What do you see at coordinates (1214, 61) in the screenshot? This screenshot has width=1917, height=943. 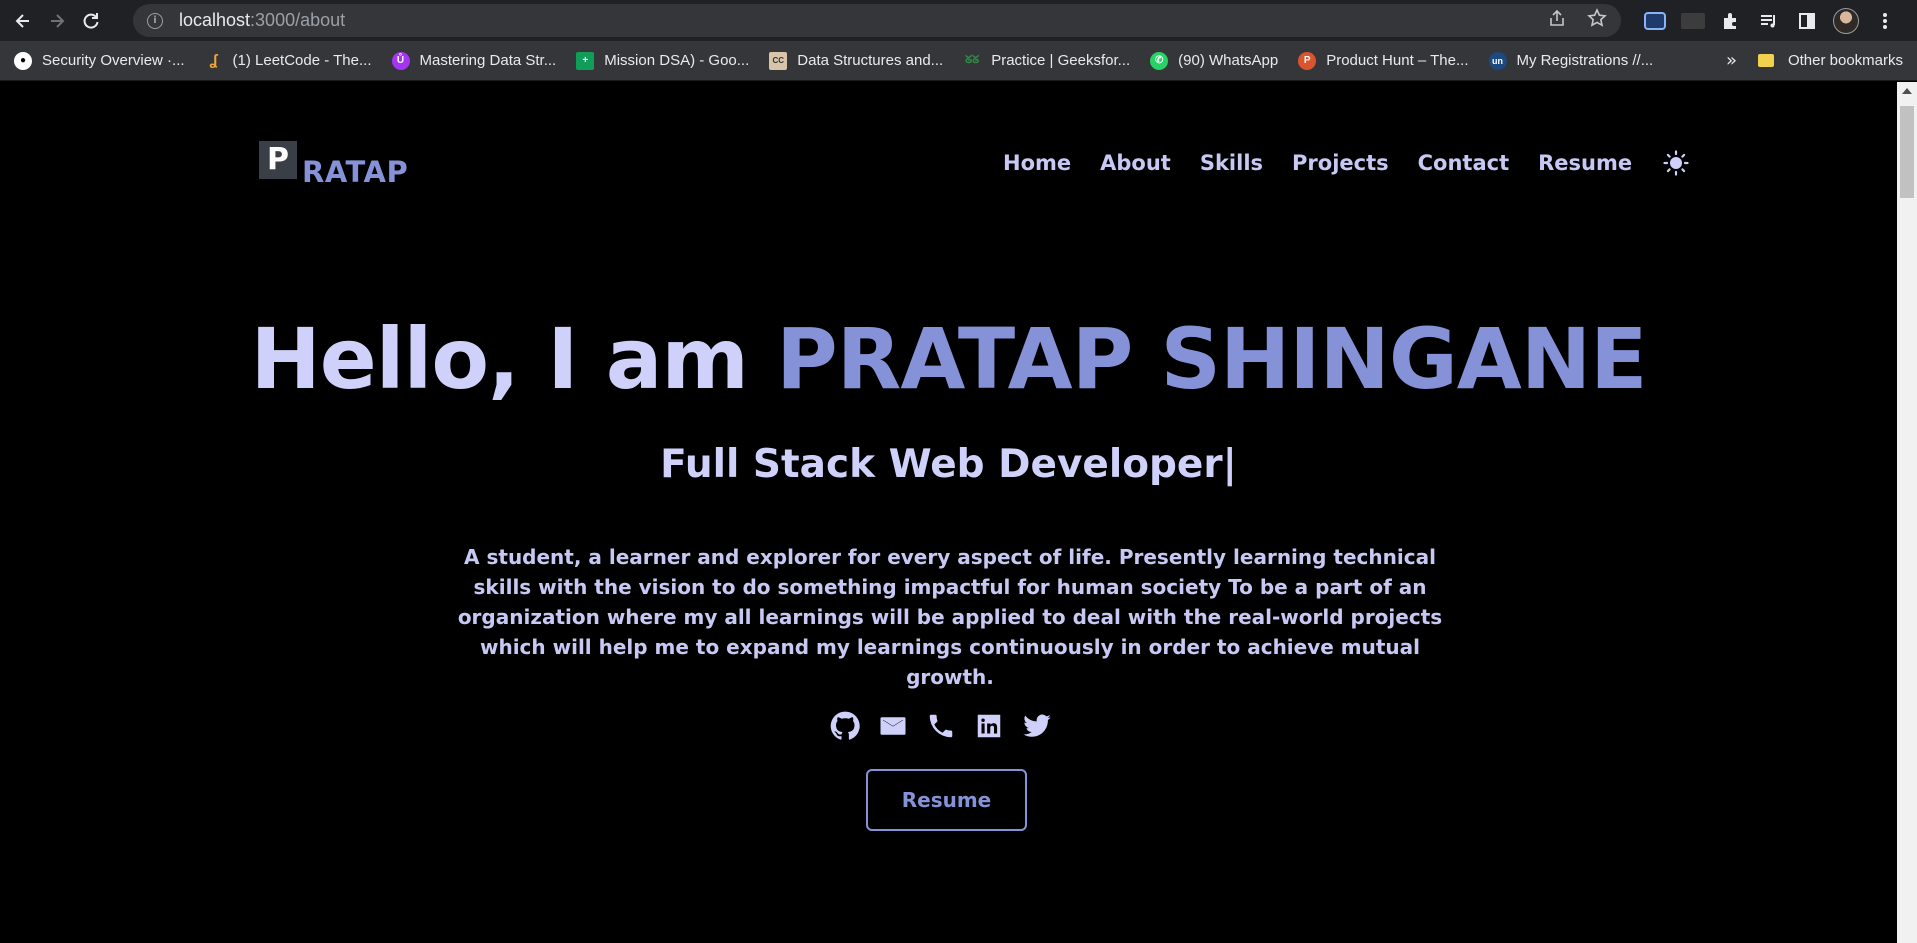 I see `bookmark-item: ✆ (90) WhatsApp` at bounding box center [1214, 61].